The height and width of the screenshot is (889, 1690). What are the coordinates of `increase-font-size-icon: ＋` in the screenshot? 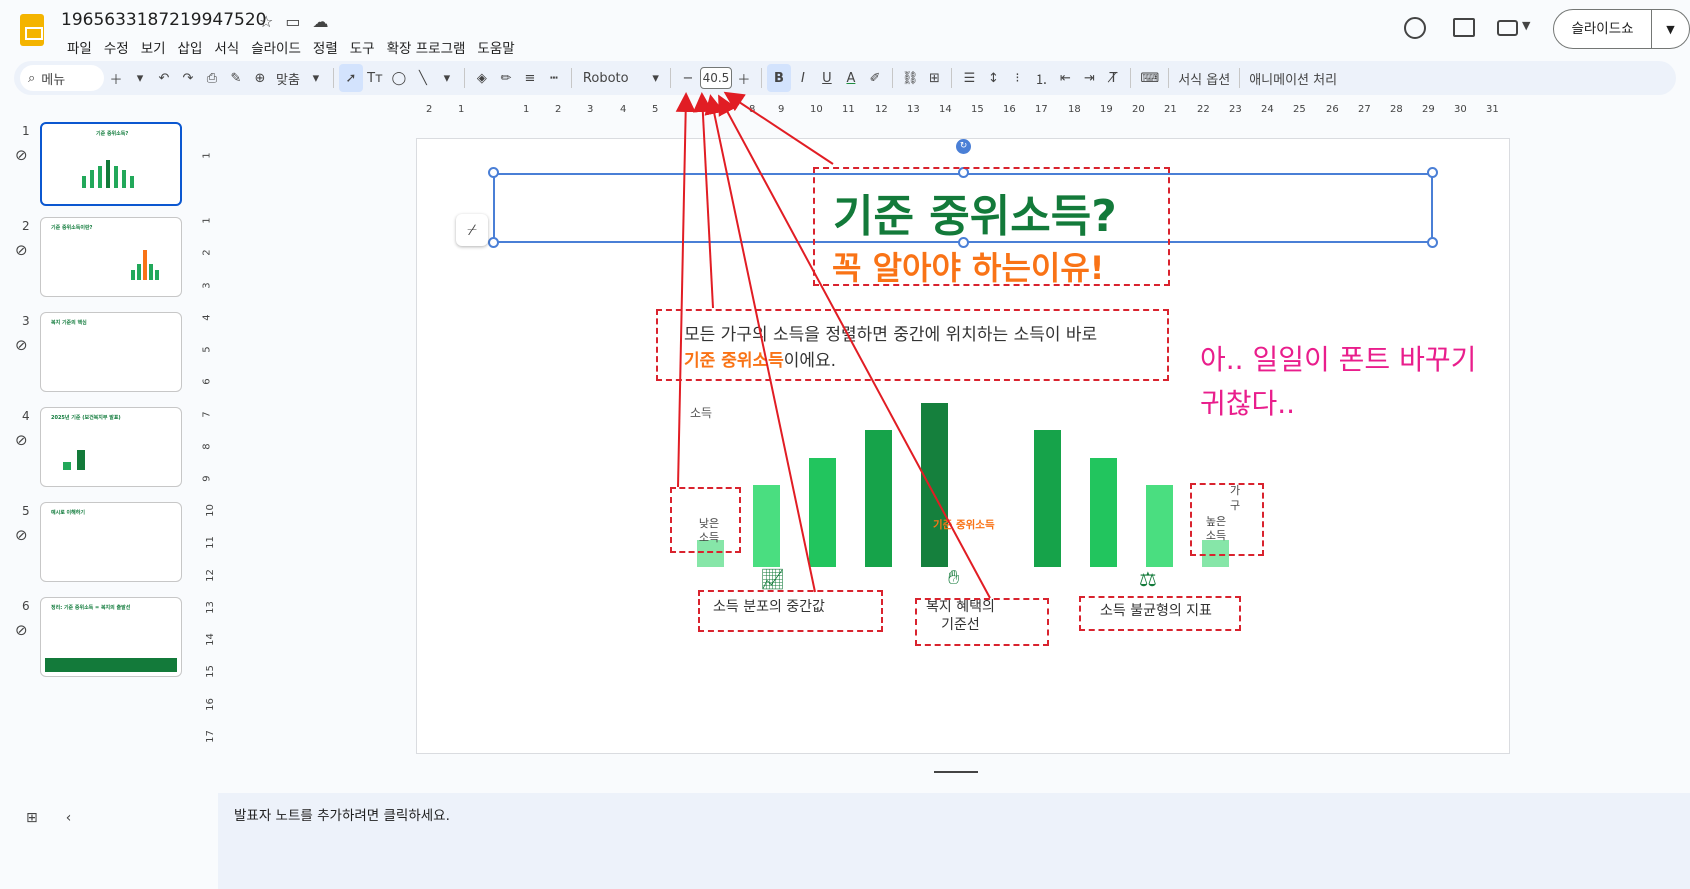 It's located at (744, 78).